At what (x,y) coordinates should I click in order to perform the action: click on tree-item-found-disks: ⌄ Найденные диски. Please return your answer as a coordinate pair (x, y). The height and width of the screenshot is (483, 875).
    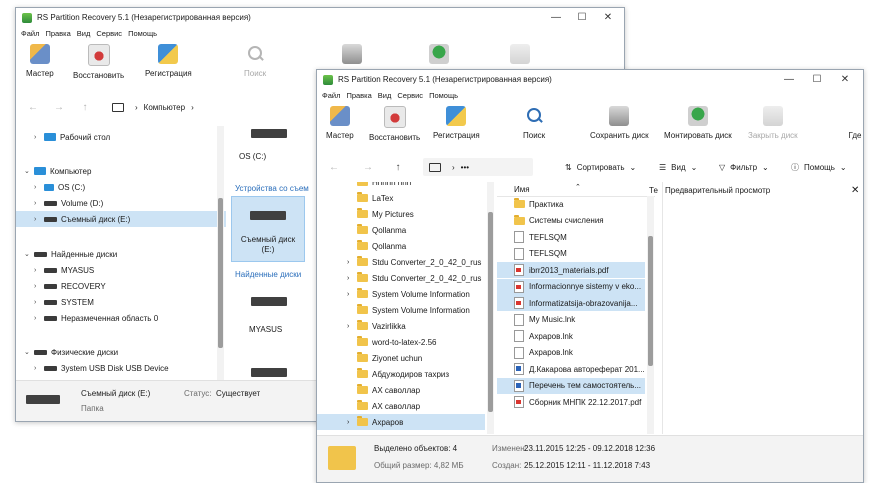
    Looking at the image, I should click on (70, 254).